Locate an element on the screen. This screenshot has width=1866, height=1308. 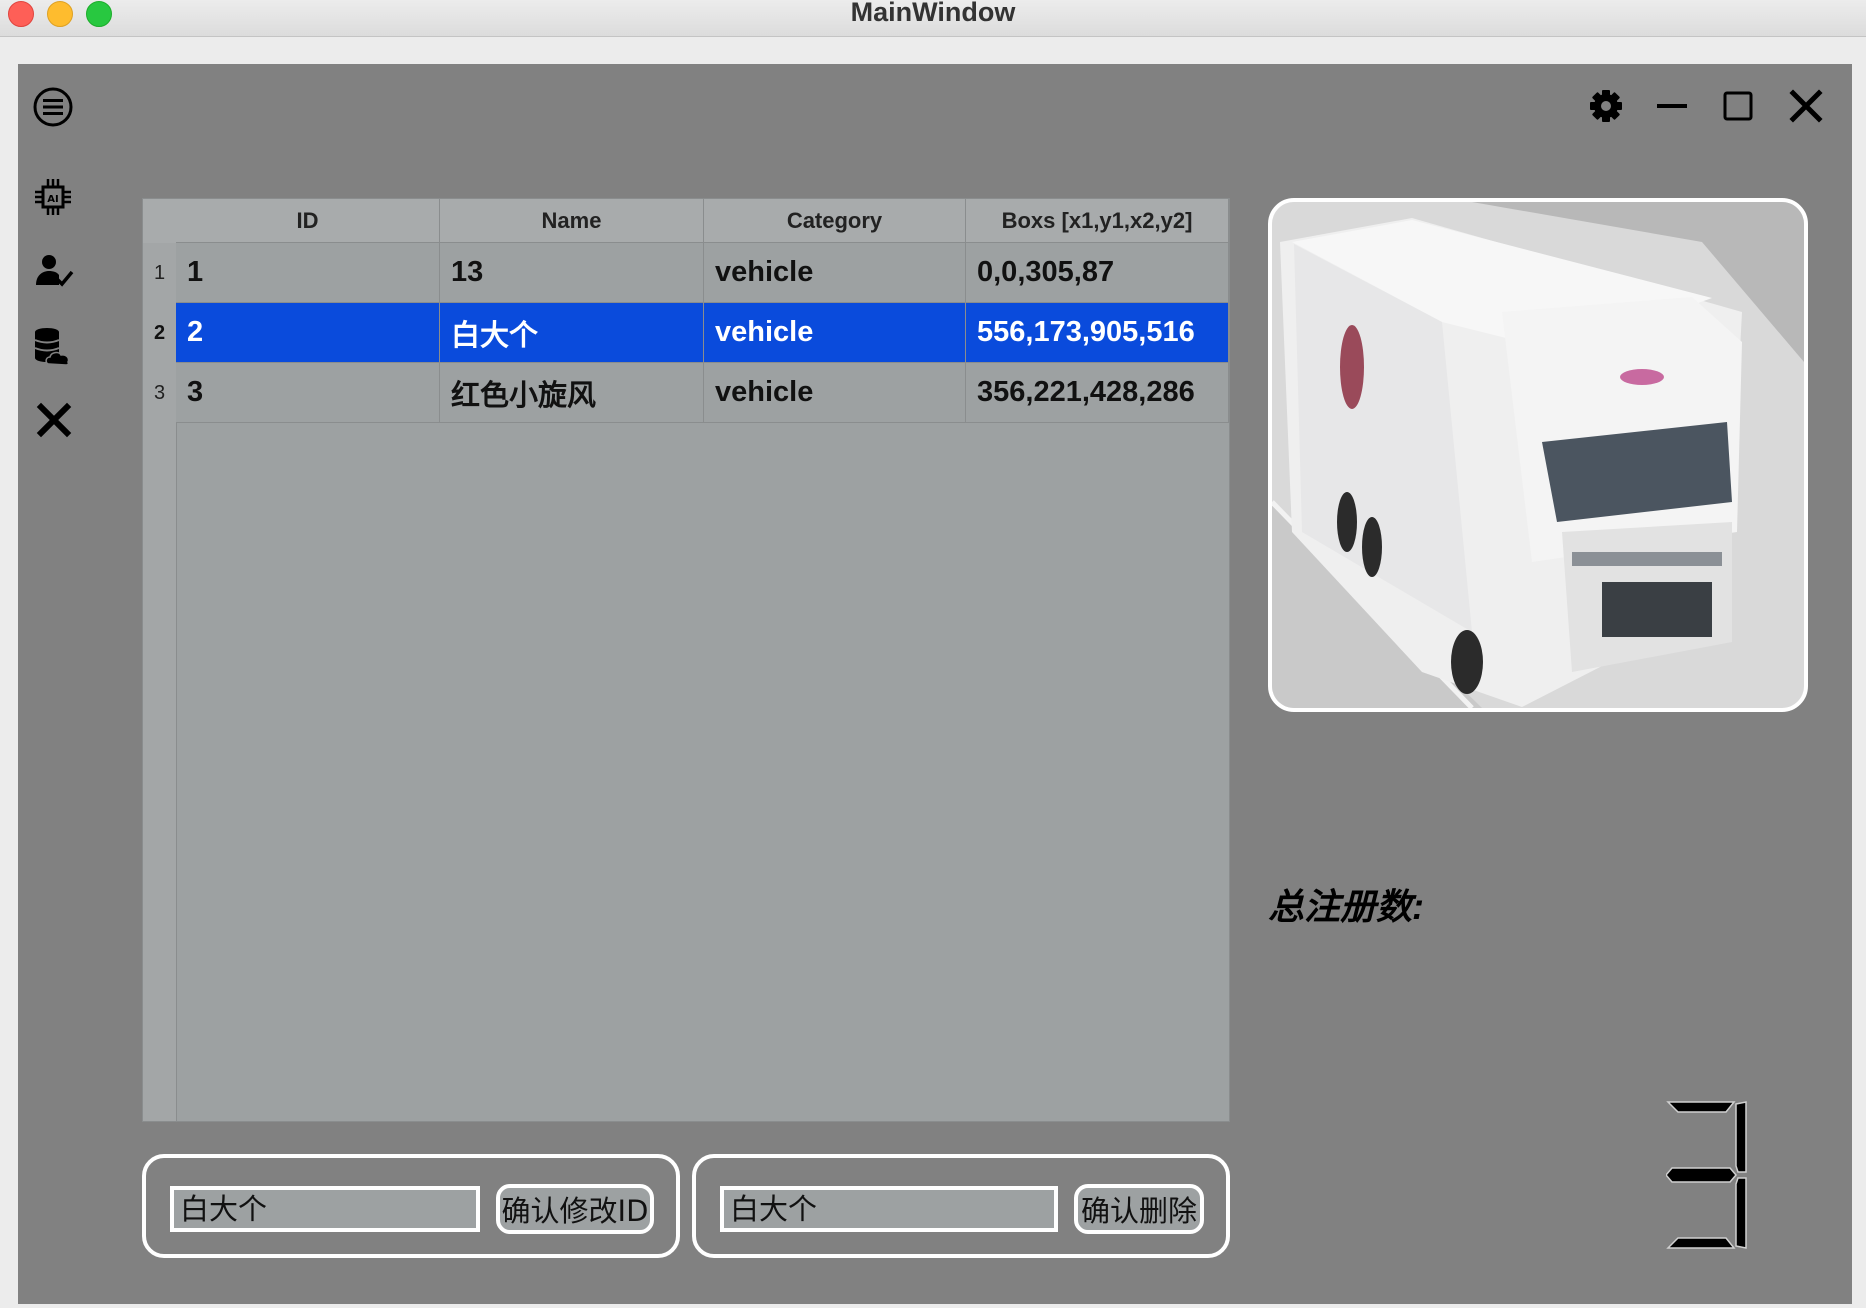
confirm-delete-button: 确认删除 is located at coordinates (1139, 1209).